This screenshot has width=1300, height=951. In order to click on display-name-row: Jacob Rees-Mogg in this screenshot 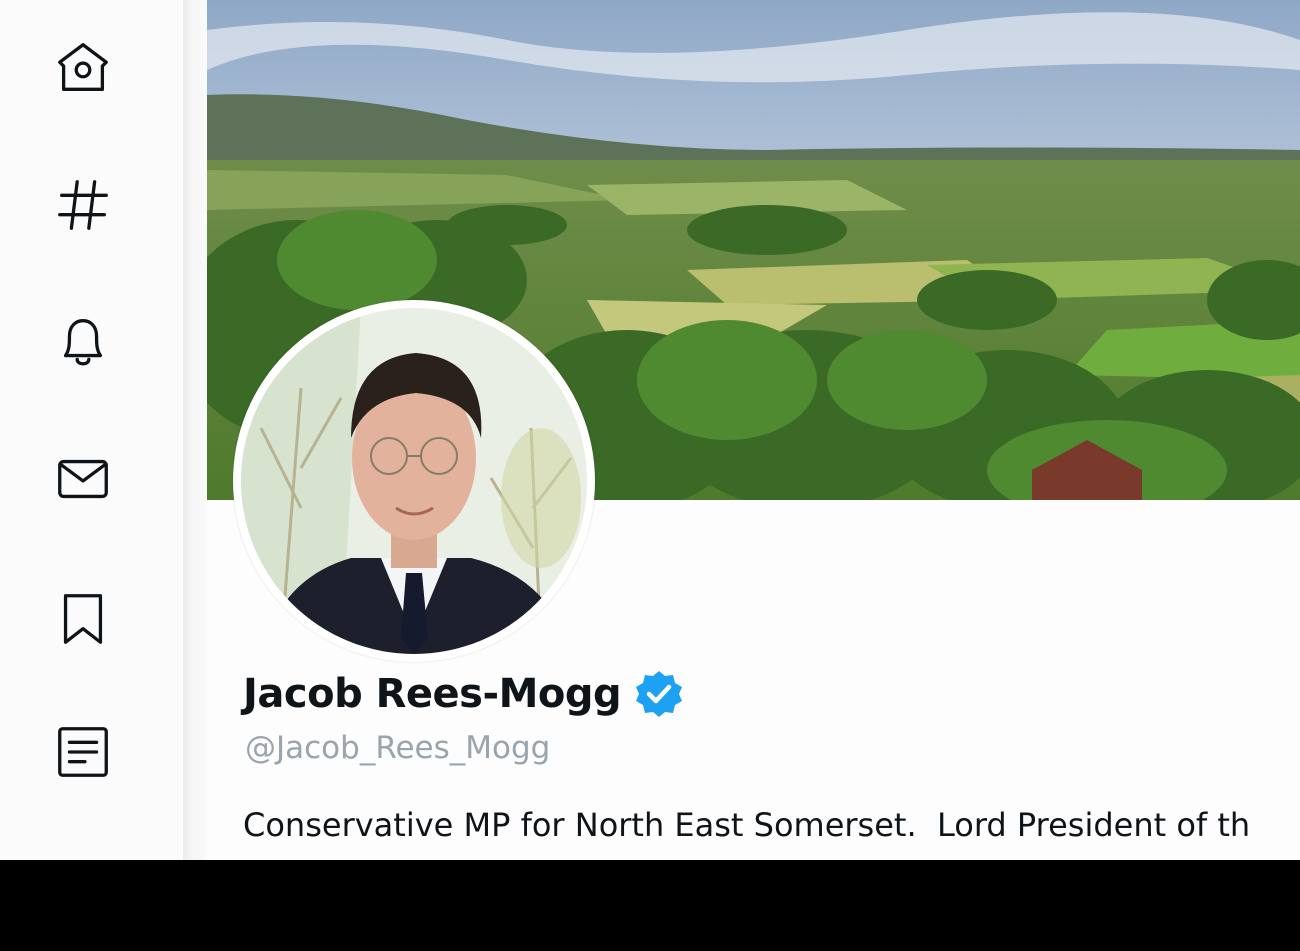, I will do `click(464, 694)`.